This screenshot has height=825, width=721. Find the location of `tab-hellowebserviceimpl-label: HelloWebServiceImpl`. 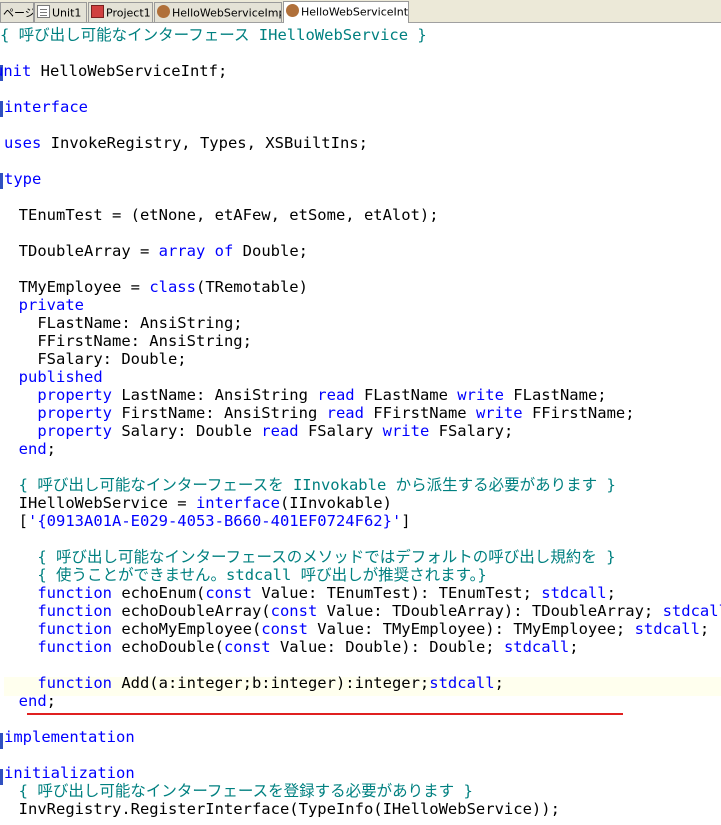

tab-hellowebserviceimpl-label: HelloWebServiceImpl is located at coordinates (227, 13).